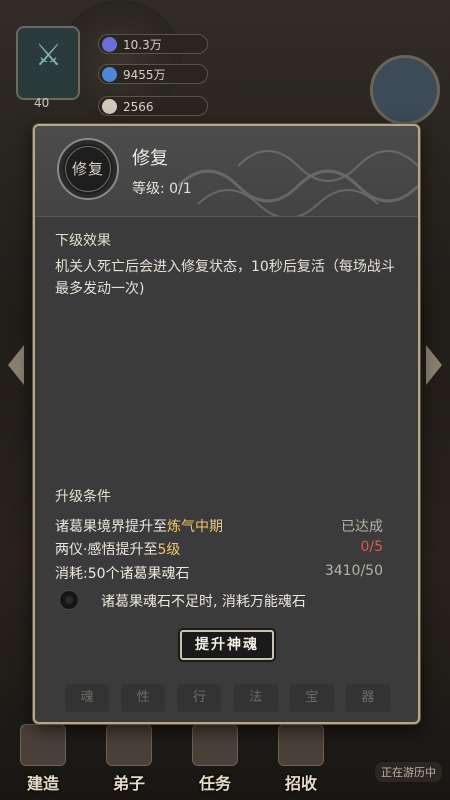  I want to click on player-level: 40, so click(42, 103).